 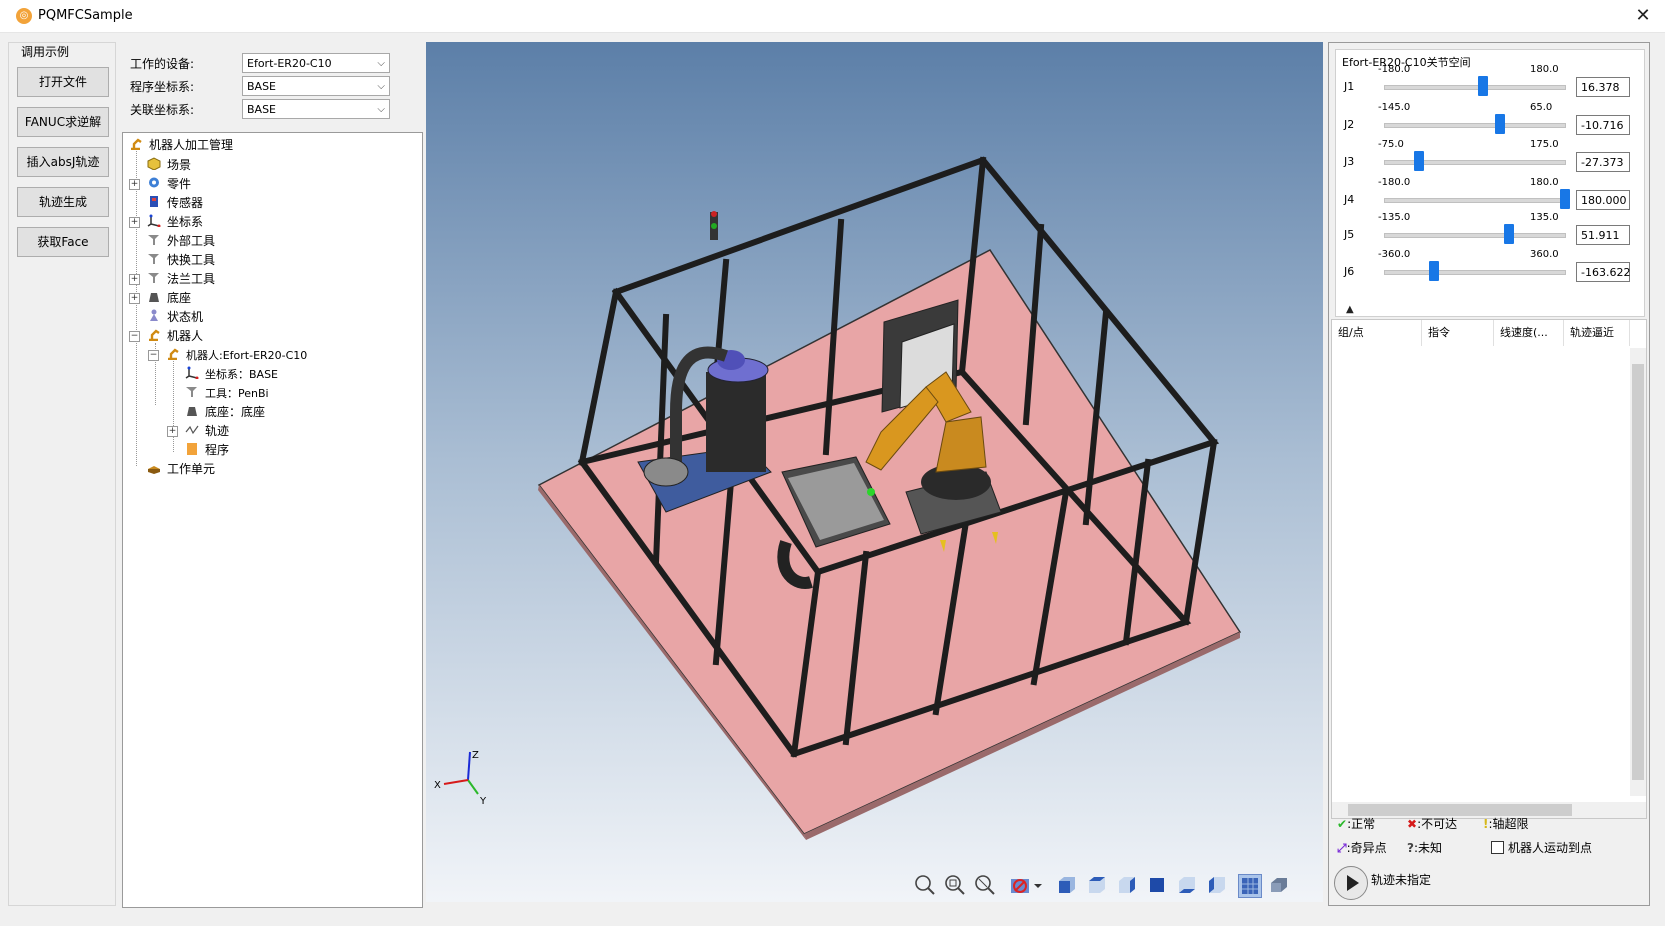 What do you see at coordinates (1349, 86) in the screenshot?
I see `joint-name-label: J1` at bounding box center [1349, 86].